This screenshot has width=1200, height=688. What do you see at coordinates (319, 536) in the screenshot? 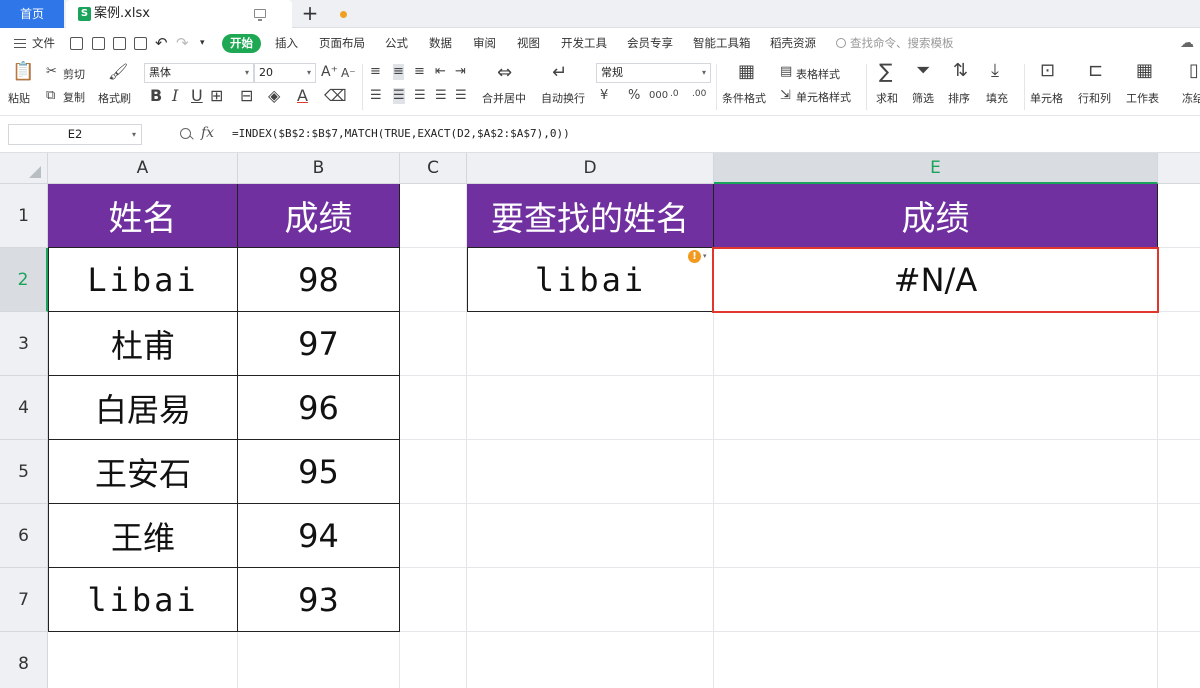
I see `score-cell: 94` at bounding box center [319, 536].